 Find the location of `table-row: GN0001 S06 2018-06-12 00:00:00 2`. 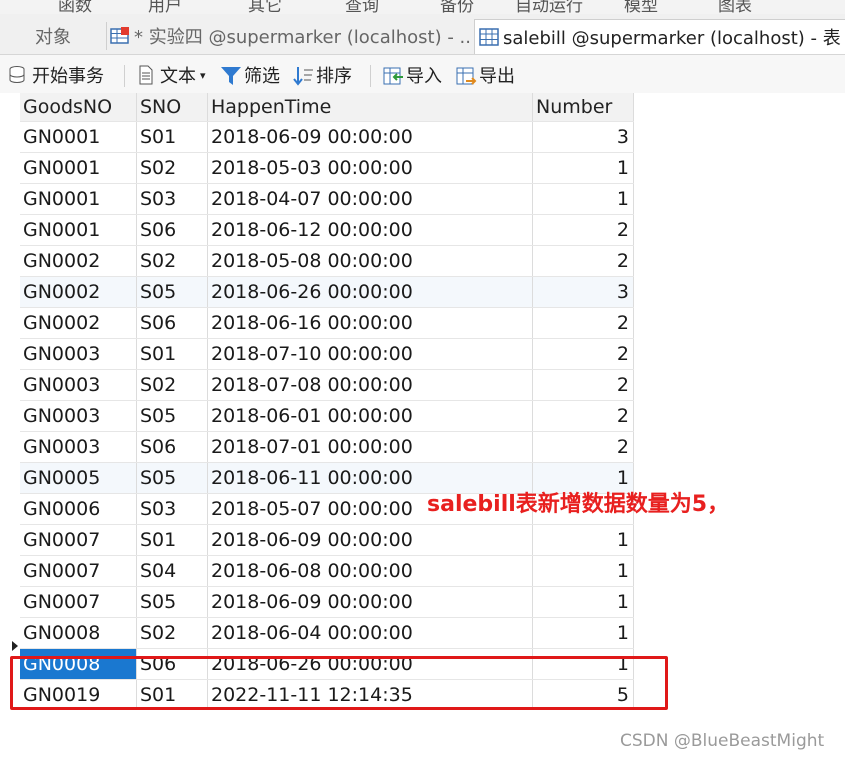

table-row: GN0001 S06 2018-06-12 00:00:00 2 is located at coordinates (327, 230).